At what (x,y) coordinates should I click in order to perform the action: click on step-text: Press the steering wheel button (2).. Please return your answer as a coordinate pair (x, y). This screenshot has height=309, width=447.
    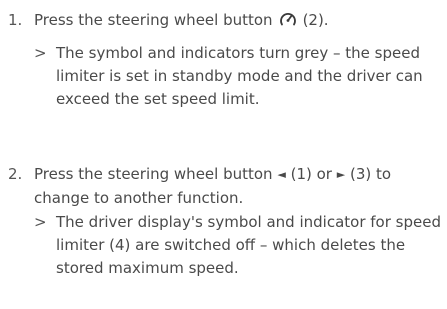
    Looking at the image, I should click on (239, 20).